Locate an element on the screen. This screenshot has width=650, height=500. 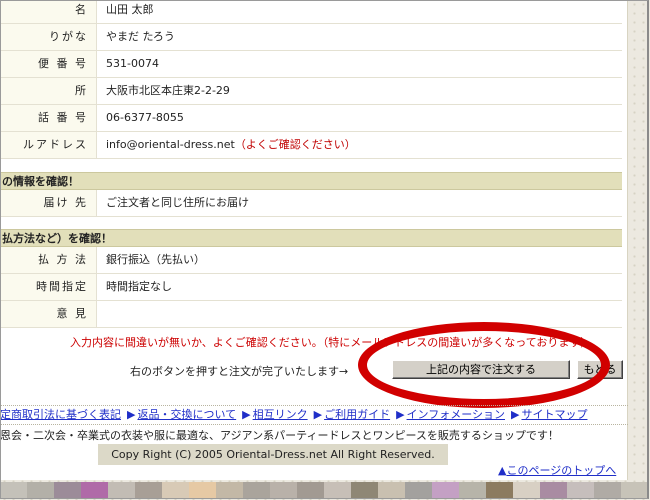
info-row-value-cell: 時間指定なし is located at coordinates (139, 287).